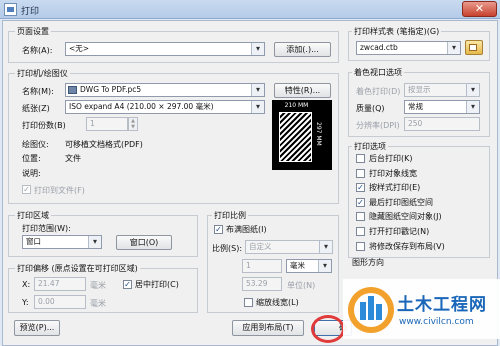 The width and height of the screenshot is (500, 346). What do you see at coordinates (296, 105) in the screenshot?
I see `paper-width-dimension: 210 MM` at bounding box center [296, 105].